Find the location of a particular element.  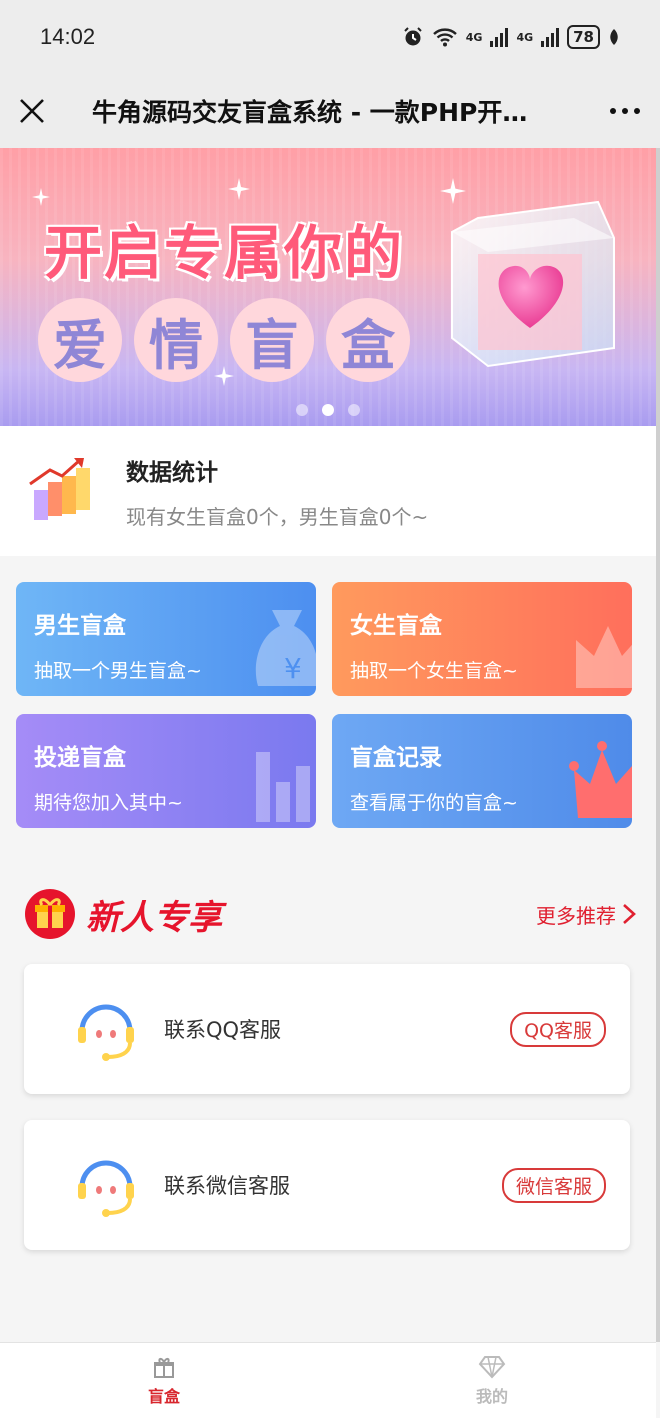

money-bag-icon: ¥ is located at coordinates (285, 648).